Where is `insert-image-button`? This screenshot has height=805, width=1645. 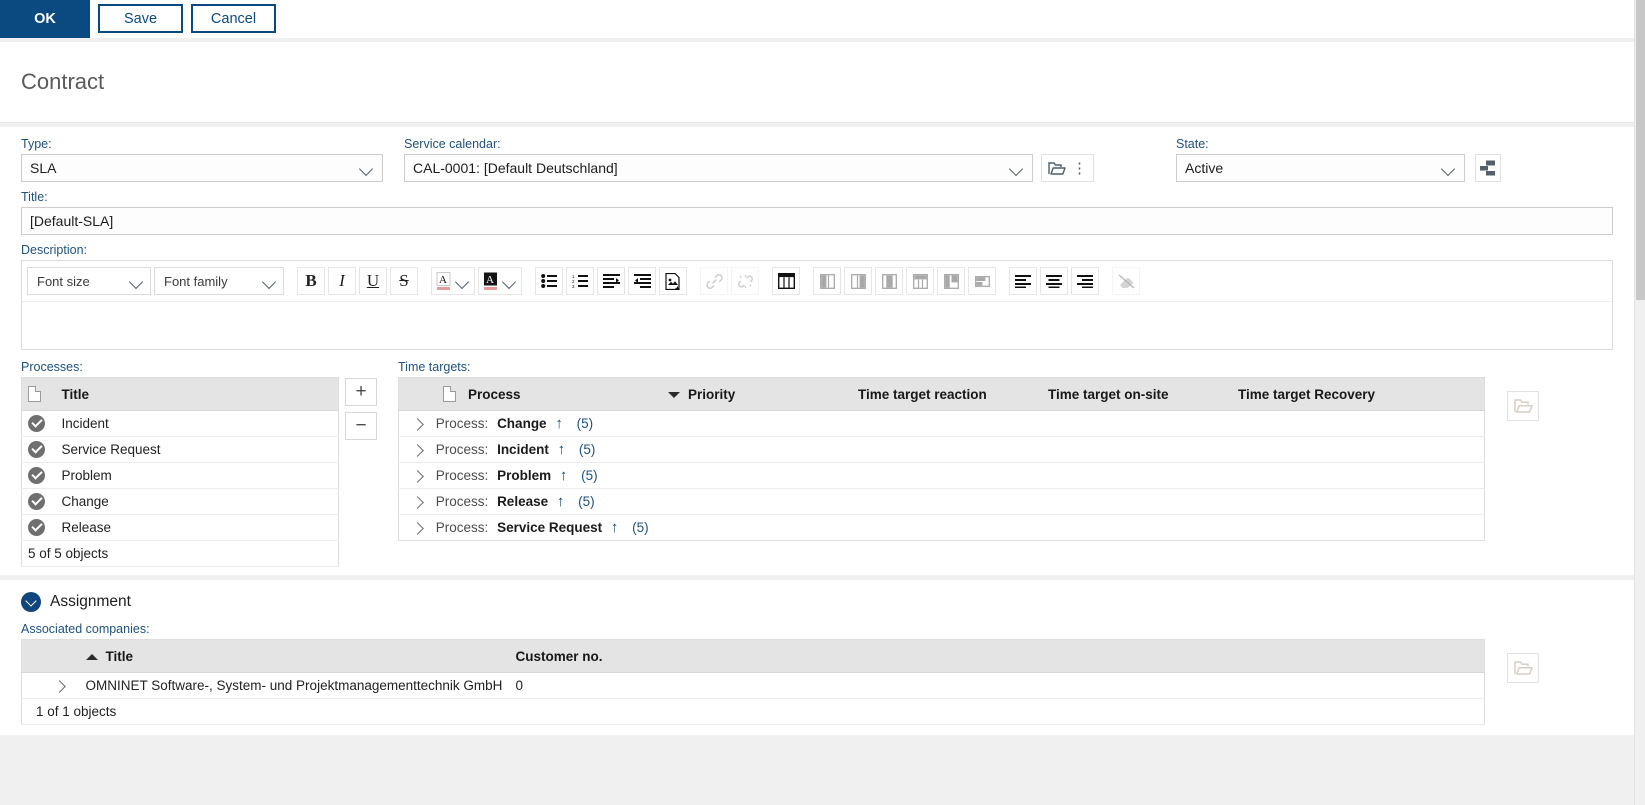 insert-image-button is located at coordinates (673, 281).